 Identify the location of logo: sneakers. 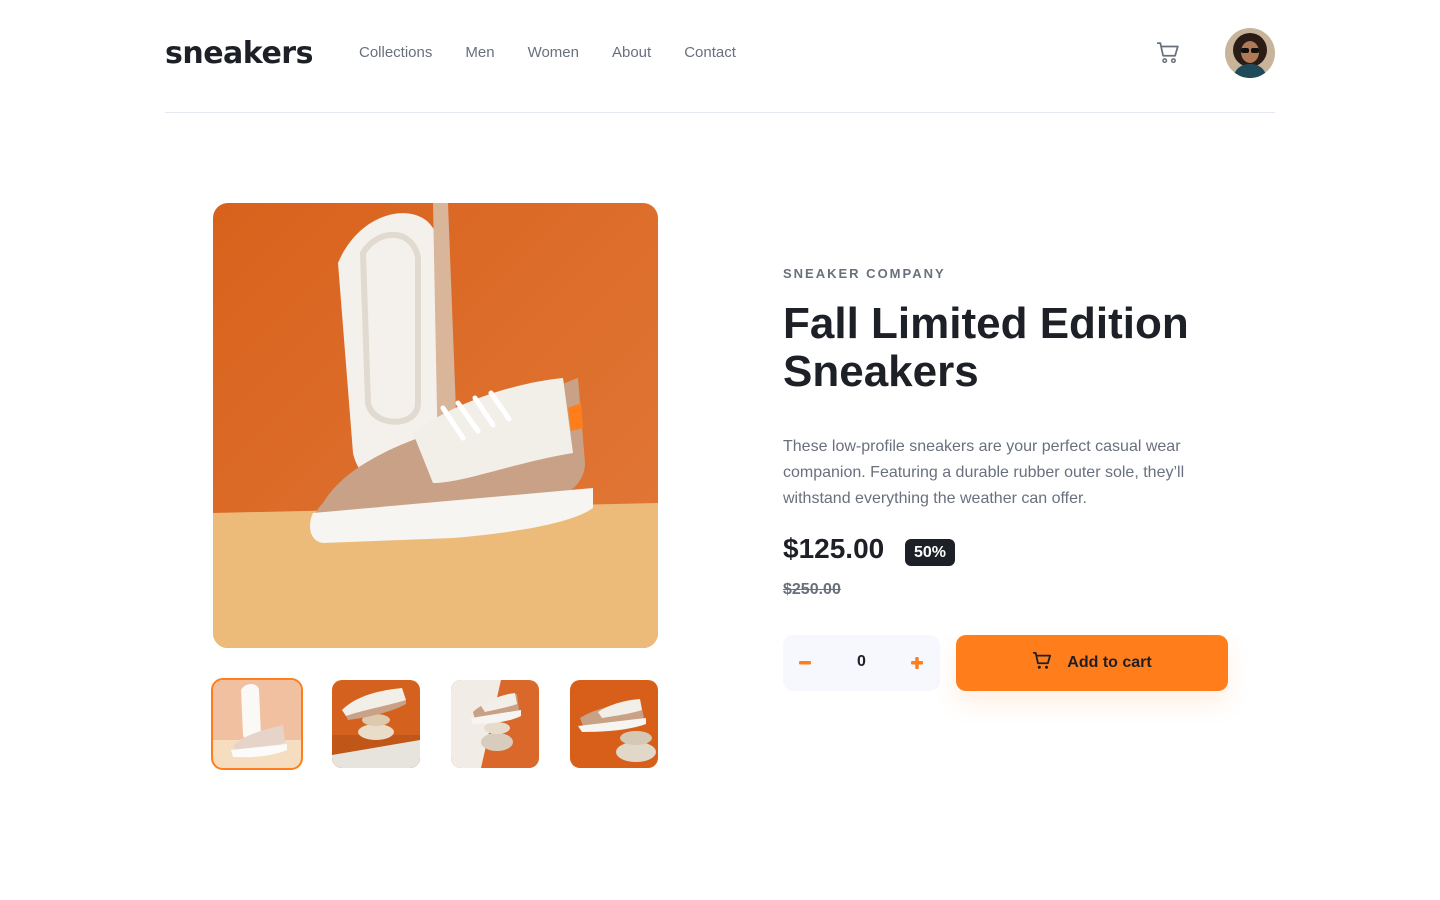
(239, 53).